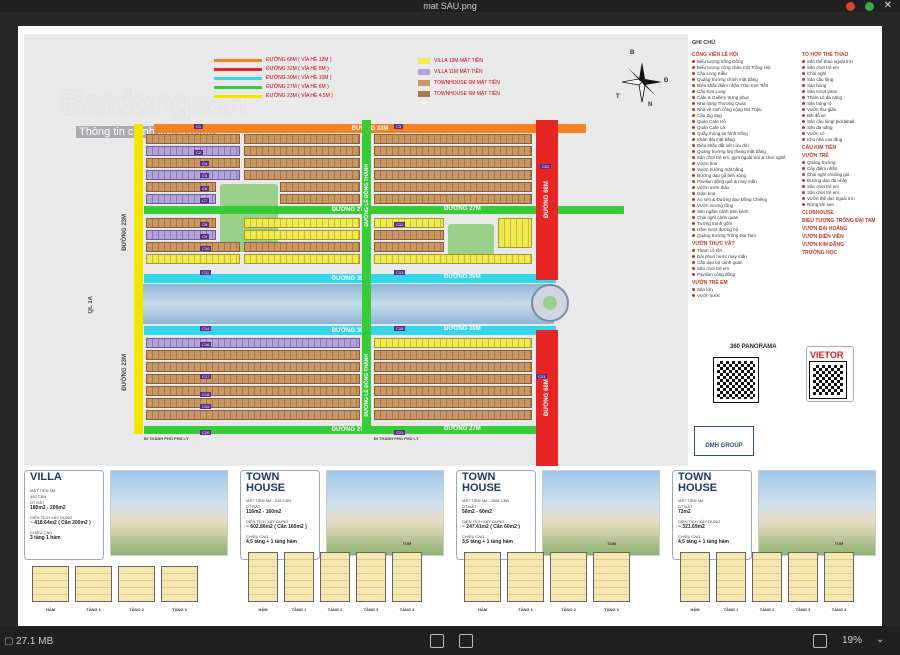  I want to click on legend-item: Quảng trường Trống Đại Tam, so click(741, 236).